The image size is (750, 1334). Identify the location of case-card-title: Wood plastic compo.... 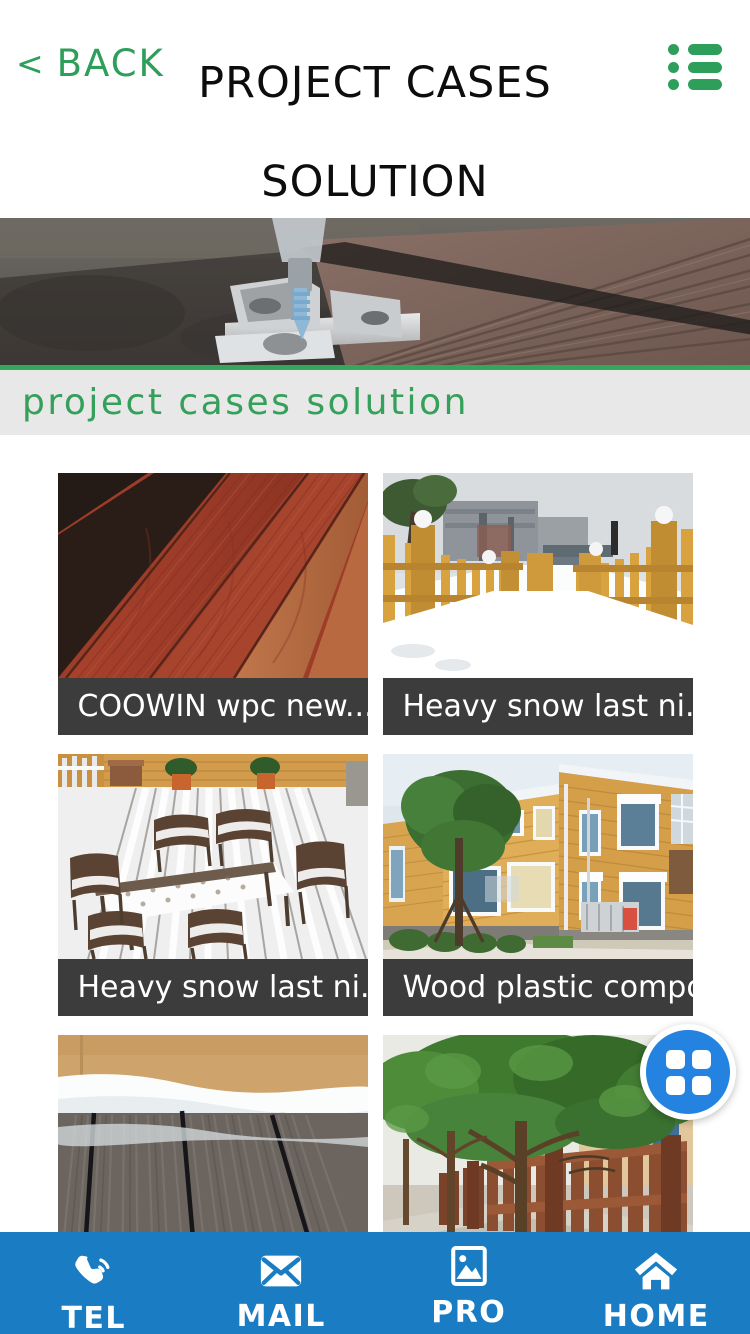
(537, 987).